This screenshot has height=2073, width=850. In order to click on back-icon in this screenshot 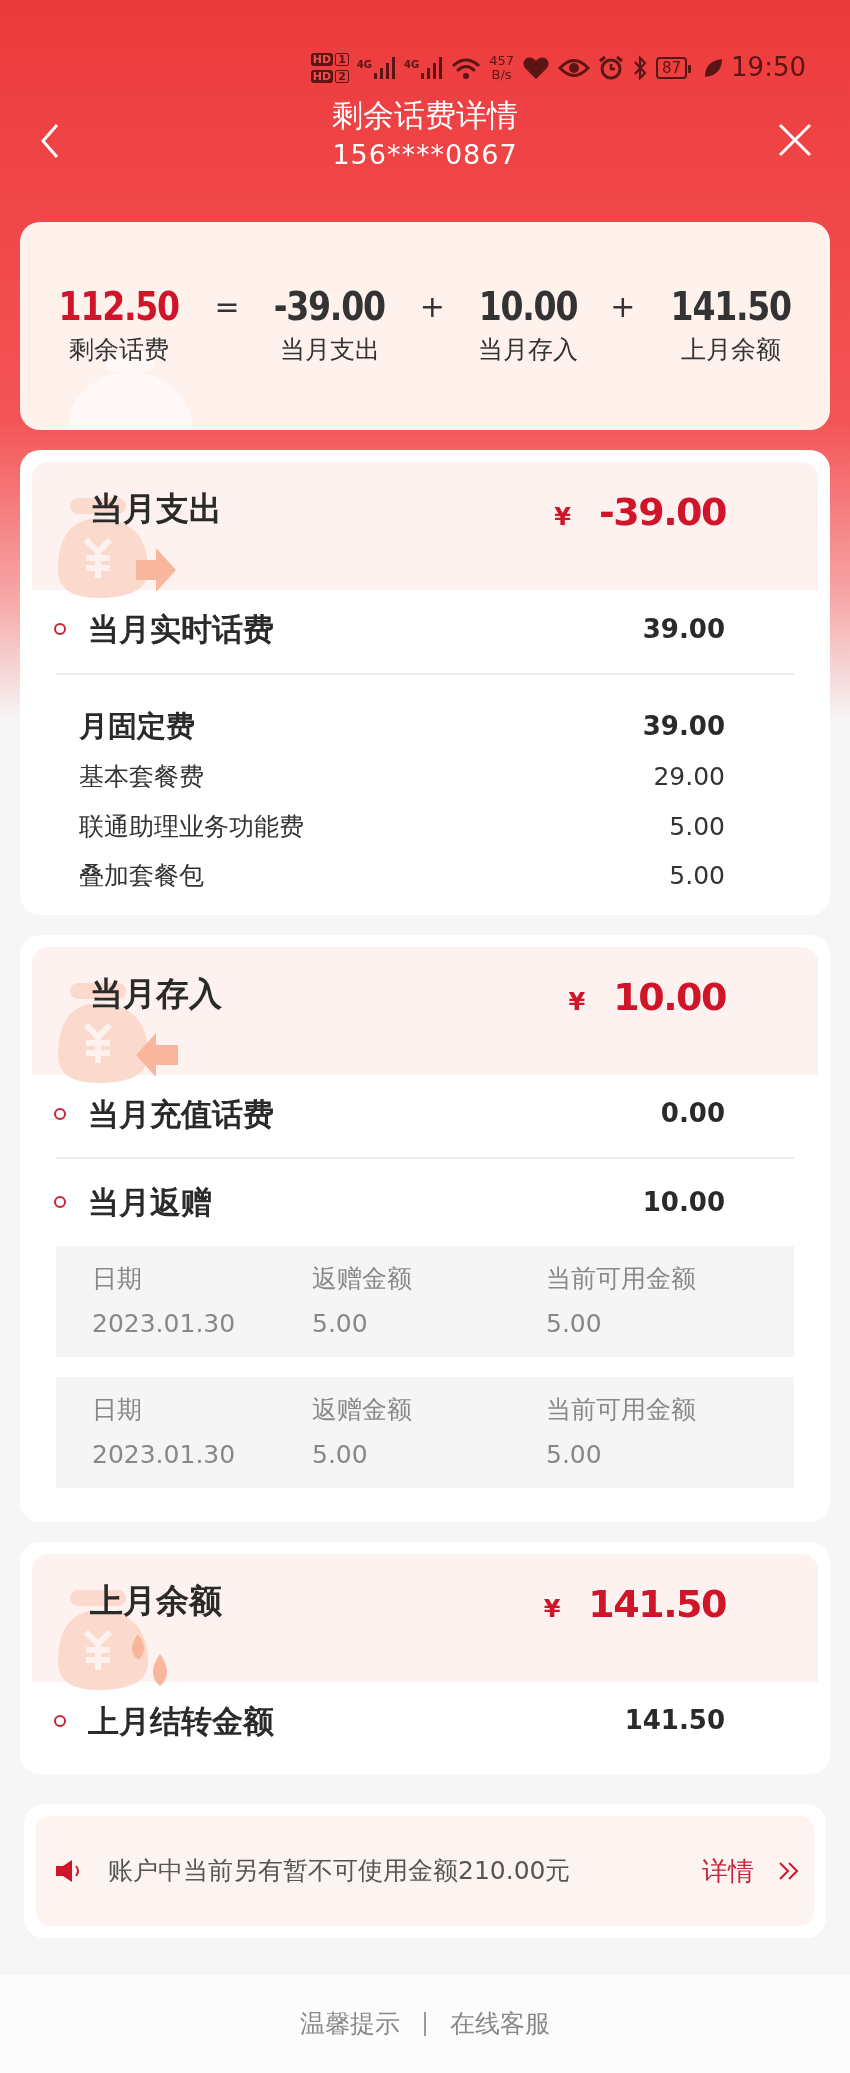, I will do `click(50, 141)`.